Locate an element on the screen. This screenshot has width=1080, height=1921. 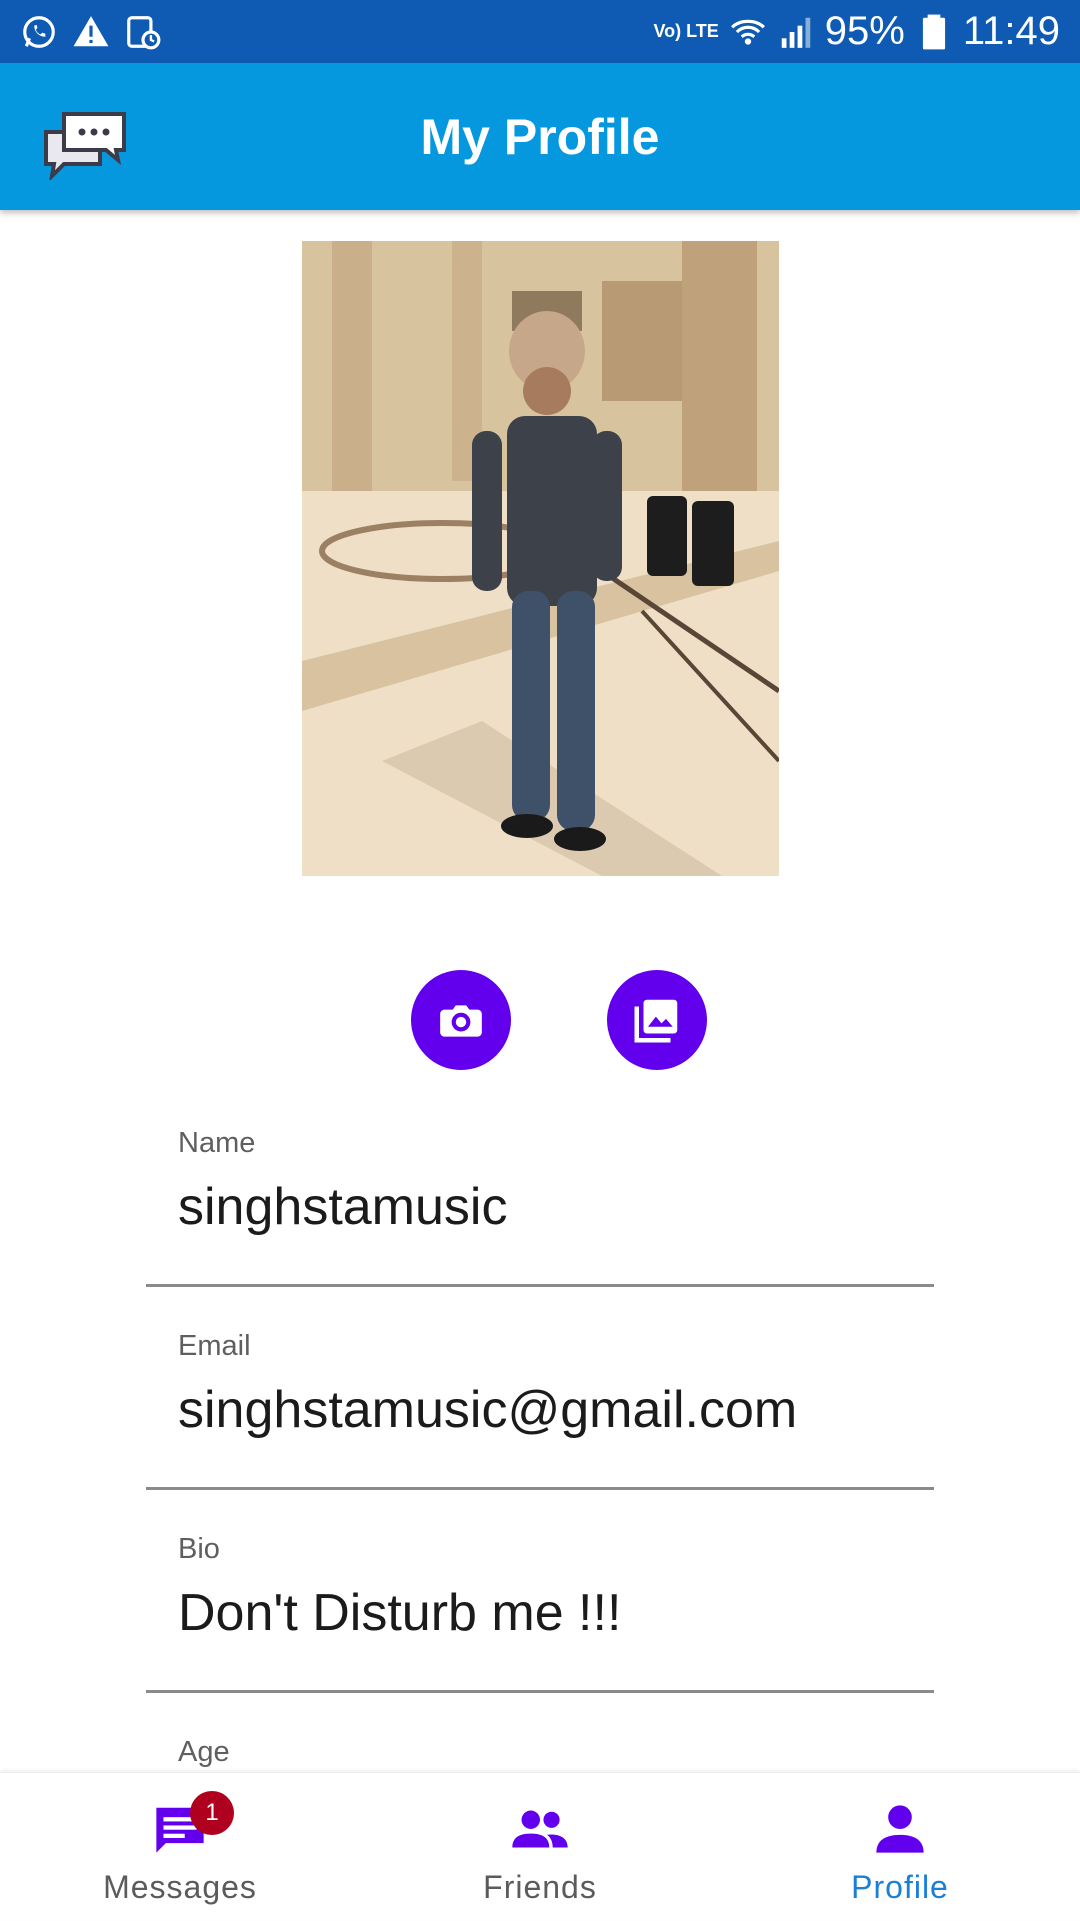
nav-item-messages: 1 Messages is located at coordinates (180, 1847).